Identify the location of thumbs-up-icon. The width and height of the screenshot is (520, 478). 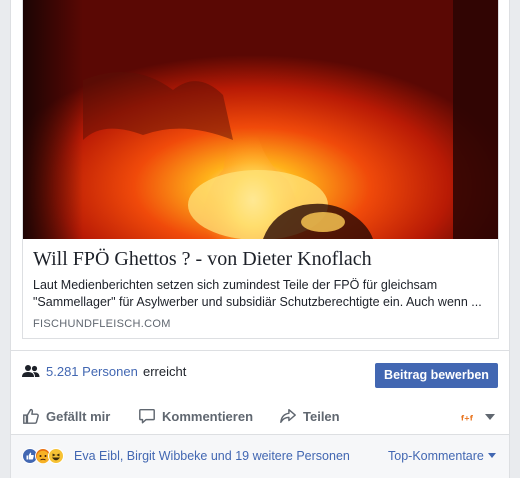
(31, 416).